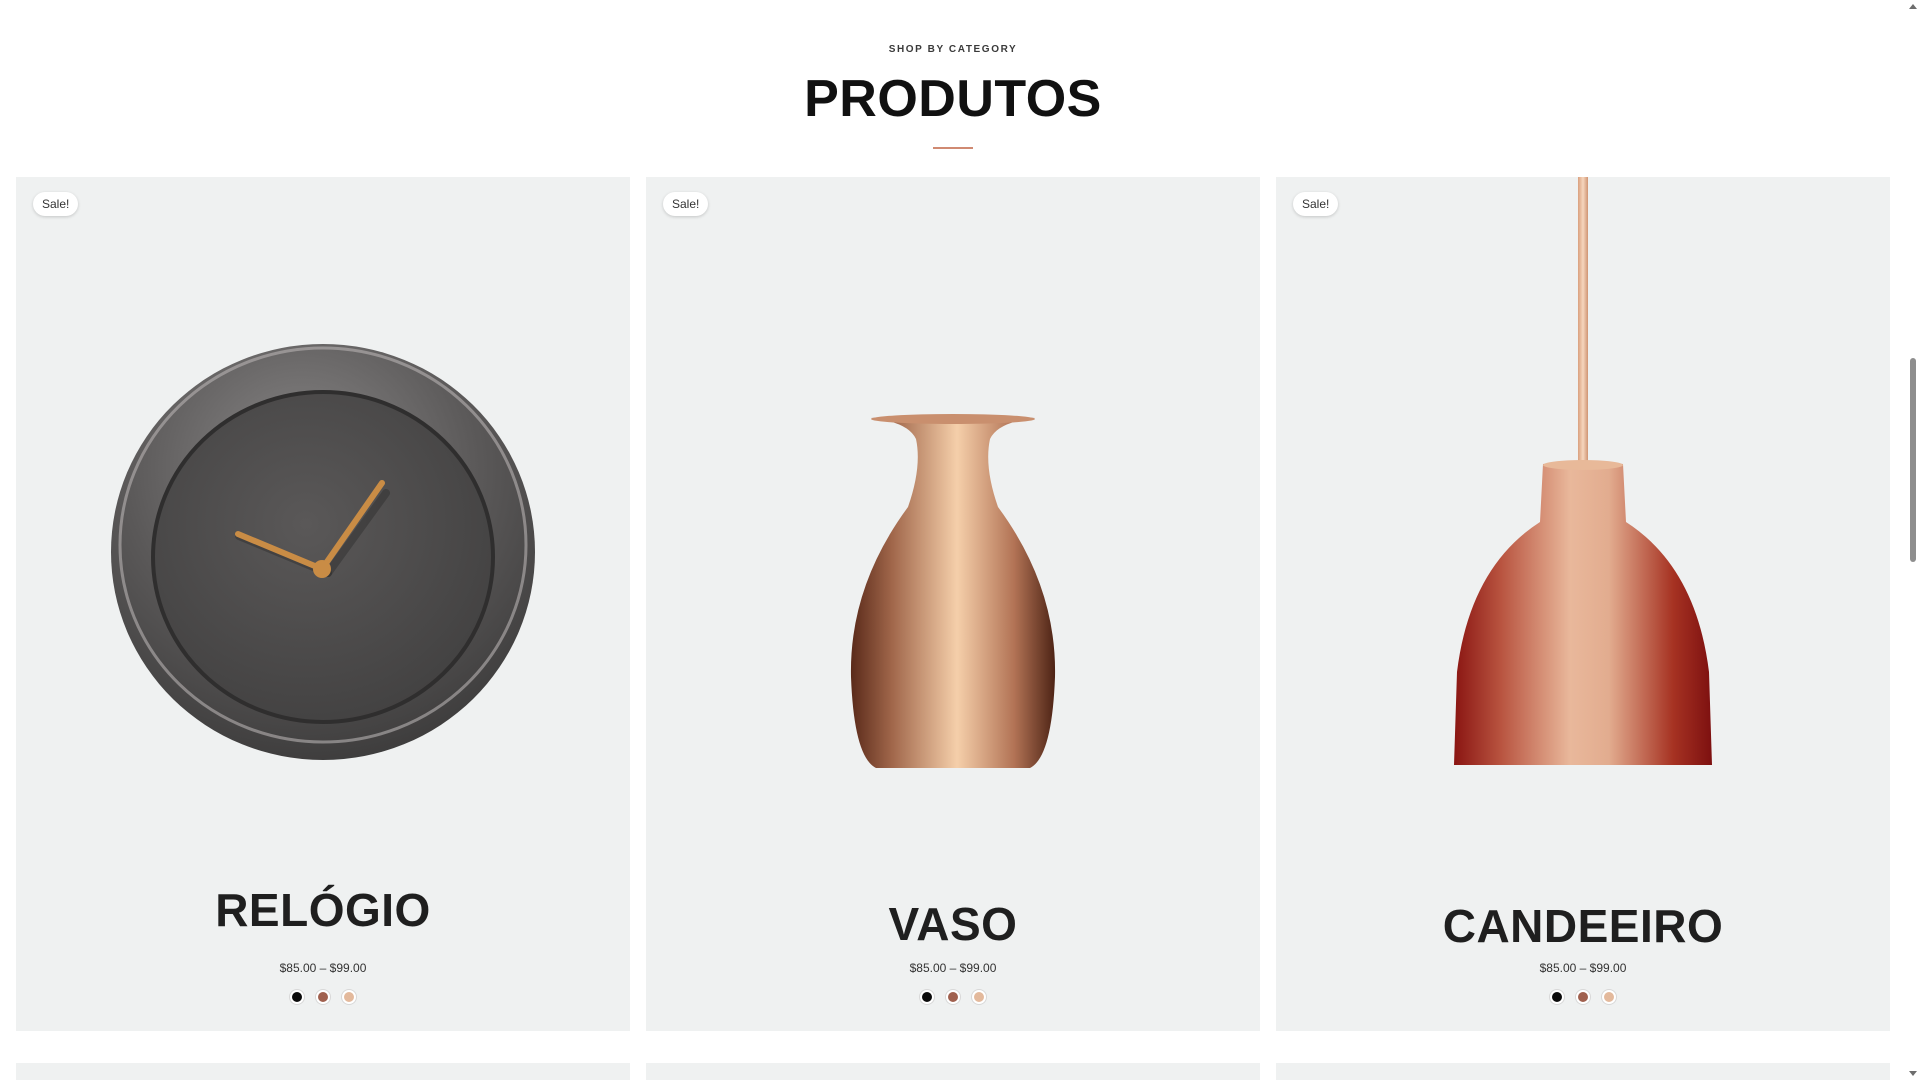 The height and width of the screenshot is (1080, 1920). I want to click on scrollbar-thumb, so click(1913, 460).